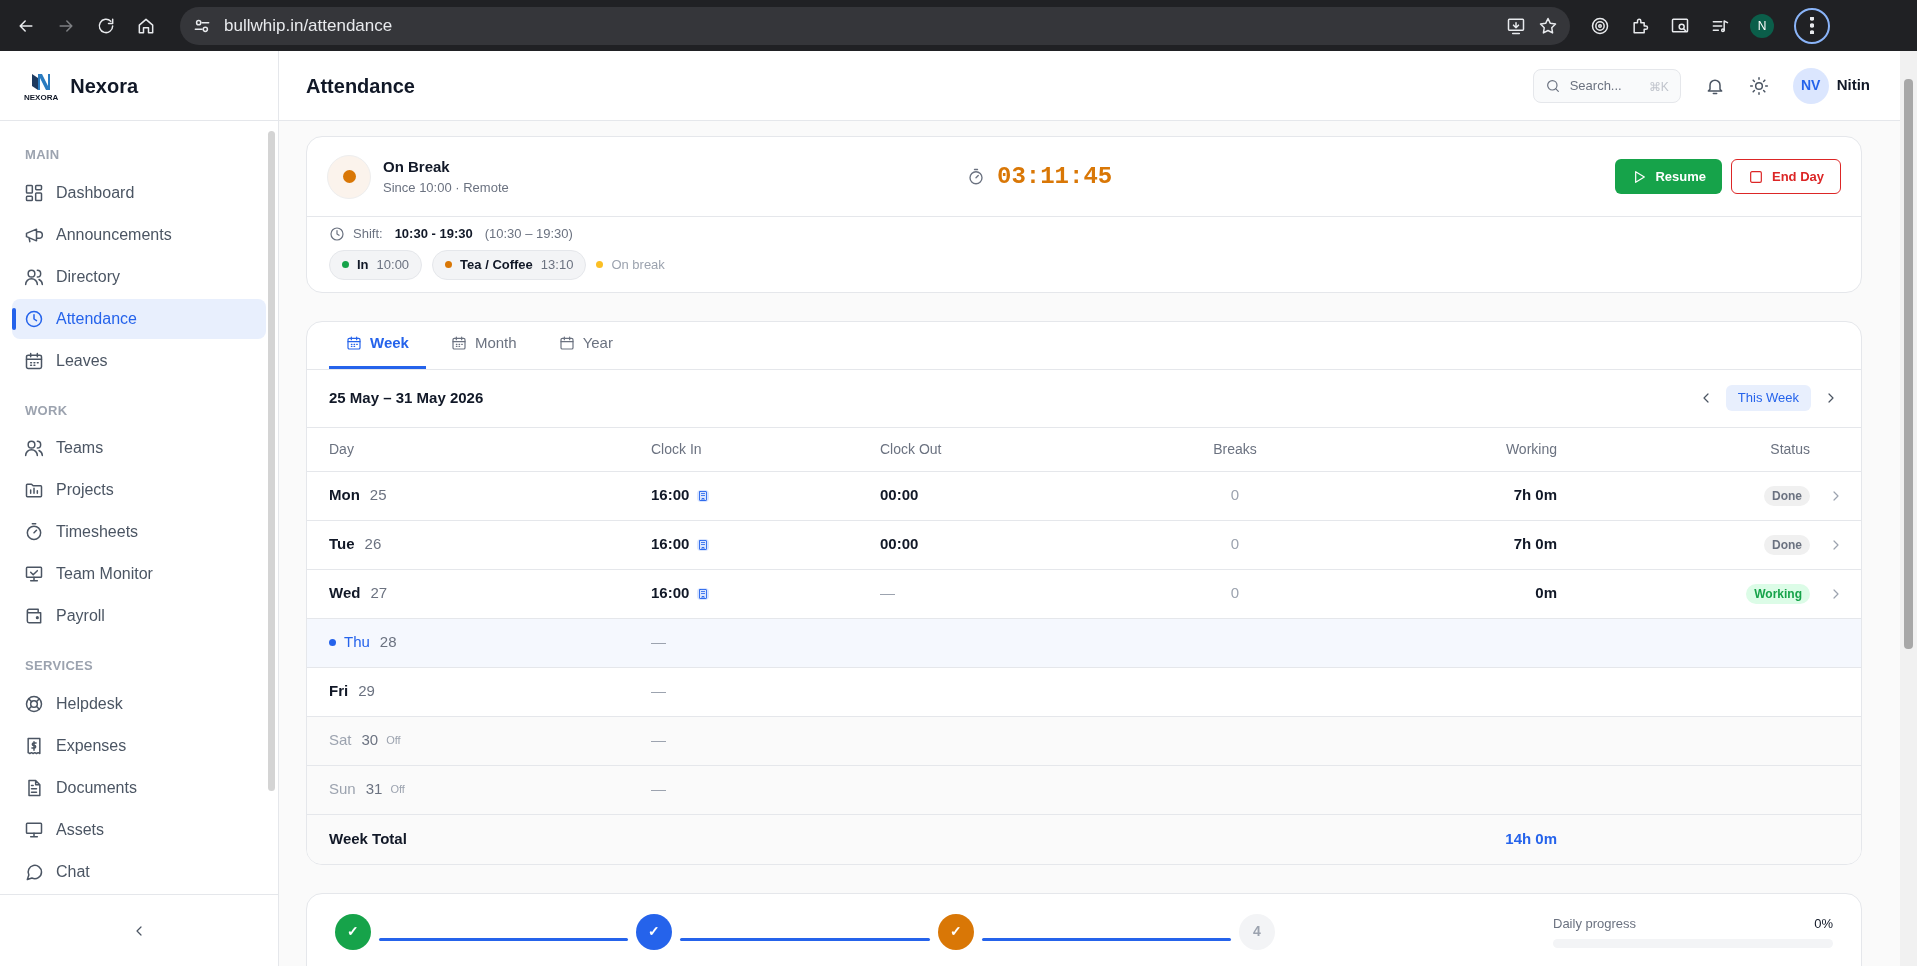 The height and width of the screenshot is (966, 1917). I want to click on nav-item: Payroll, so click(139, 616).